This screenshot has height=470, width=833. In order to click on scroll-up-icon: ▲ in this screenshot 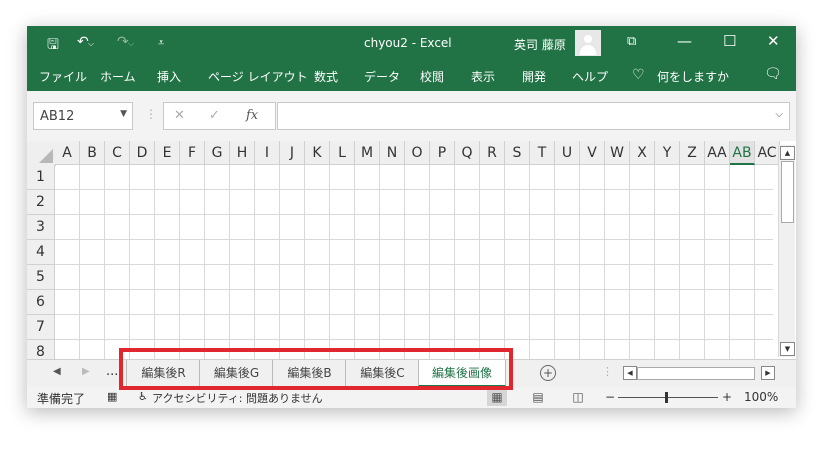, I will do `click(787, 153)`.